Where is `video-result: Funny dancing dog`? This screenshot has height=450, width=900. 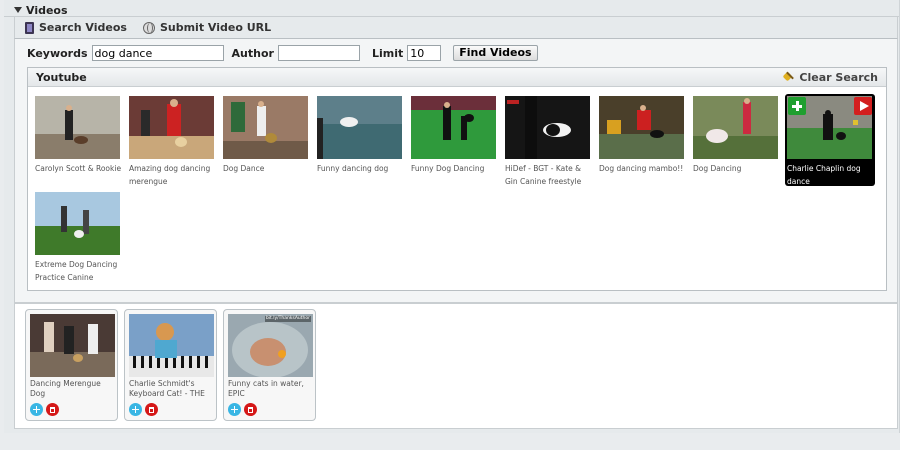 video-result: Funny dancing dog is located at coordinates (360, 140).